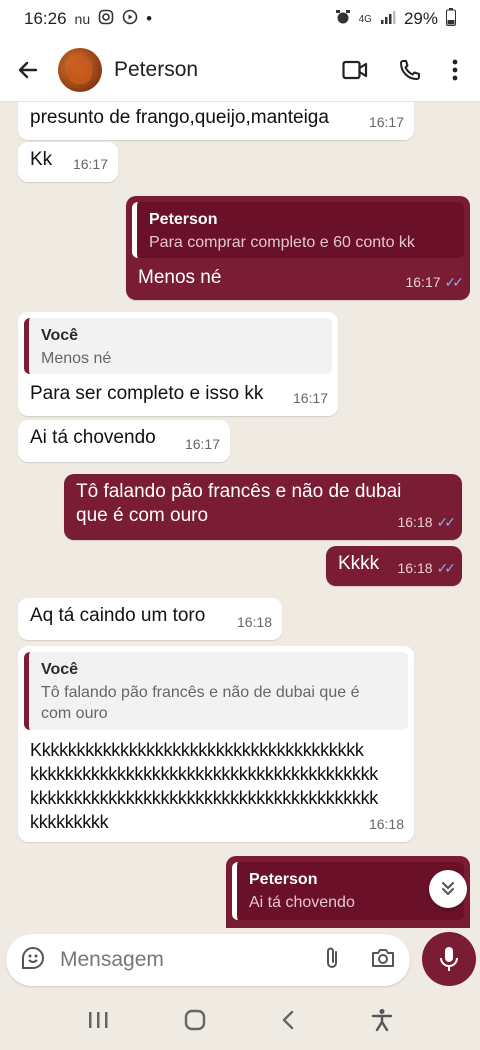 The image size is (480, 1050). What do you see at coordinates (365, 19) in the screenshot?
I see `network-4g-icon: 4G` at bounding box center [365, 19].